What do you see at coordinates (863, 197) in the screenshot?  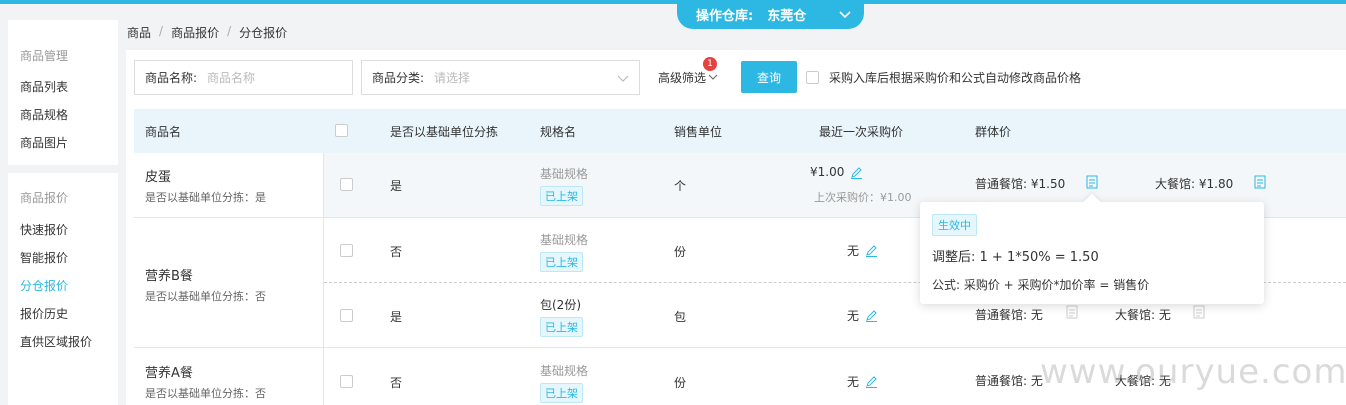 I see `last-purchase-price: 上次采购价：¥1.00` at bounding box center [863, 197].